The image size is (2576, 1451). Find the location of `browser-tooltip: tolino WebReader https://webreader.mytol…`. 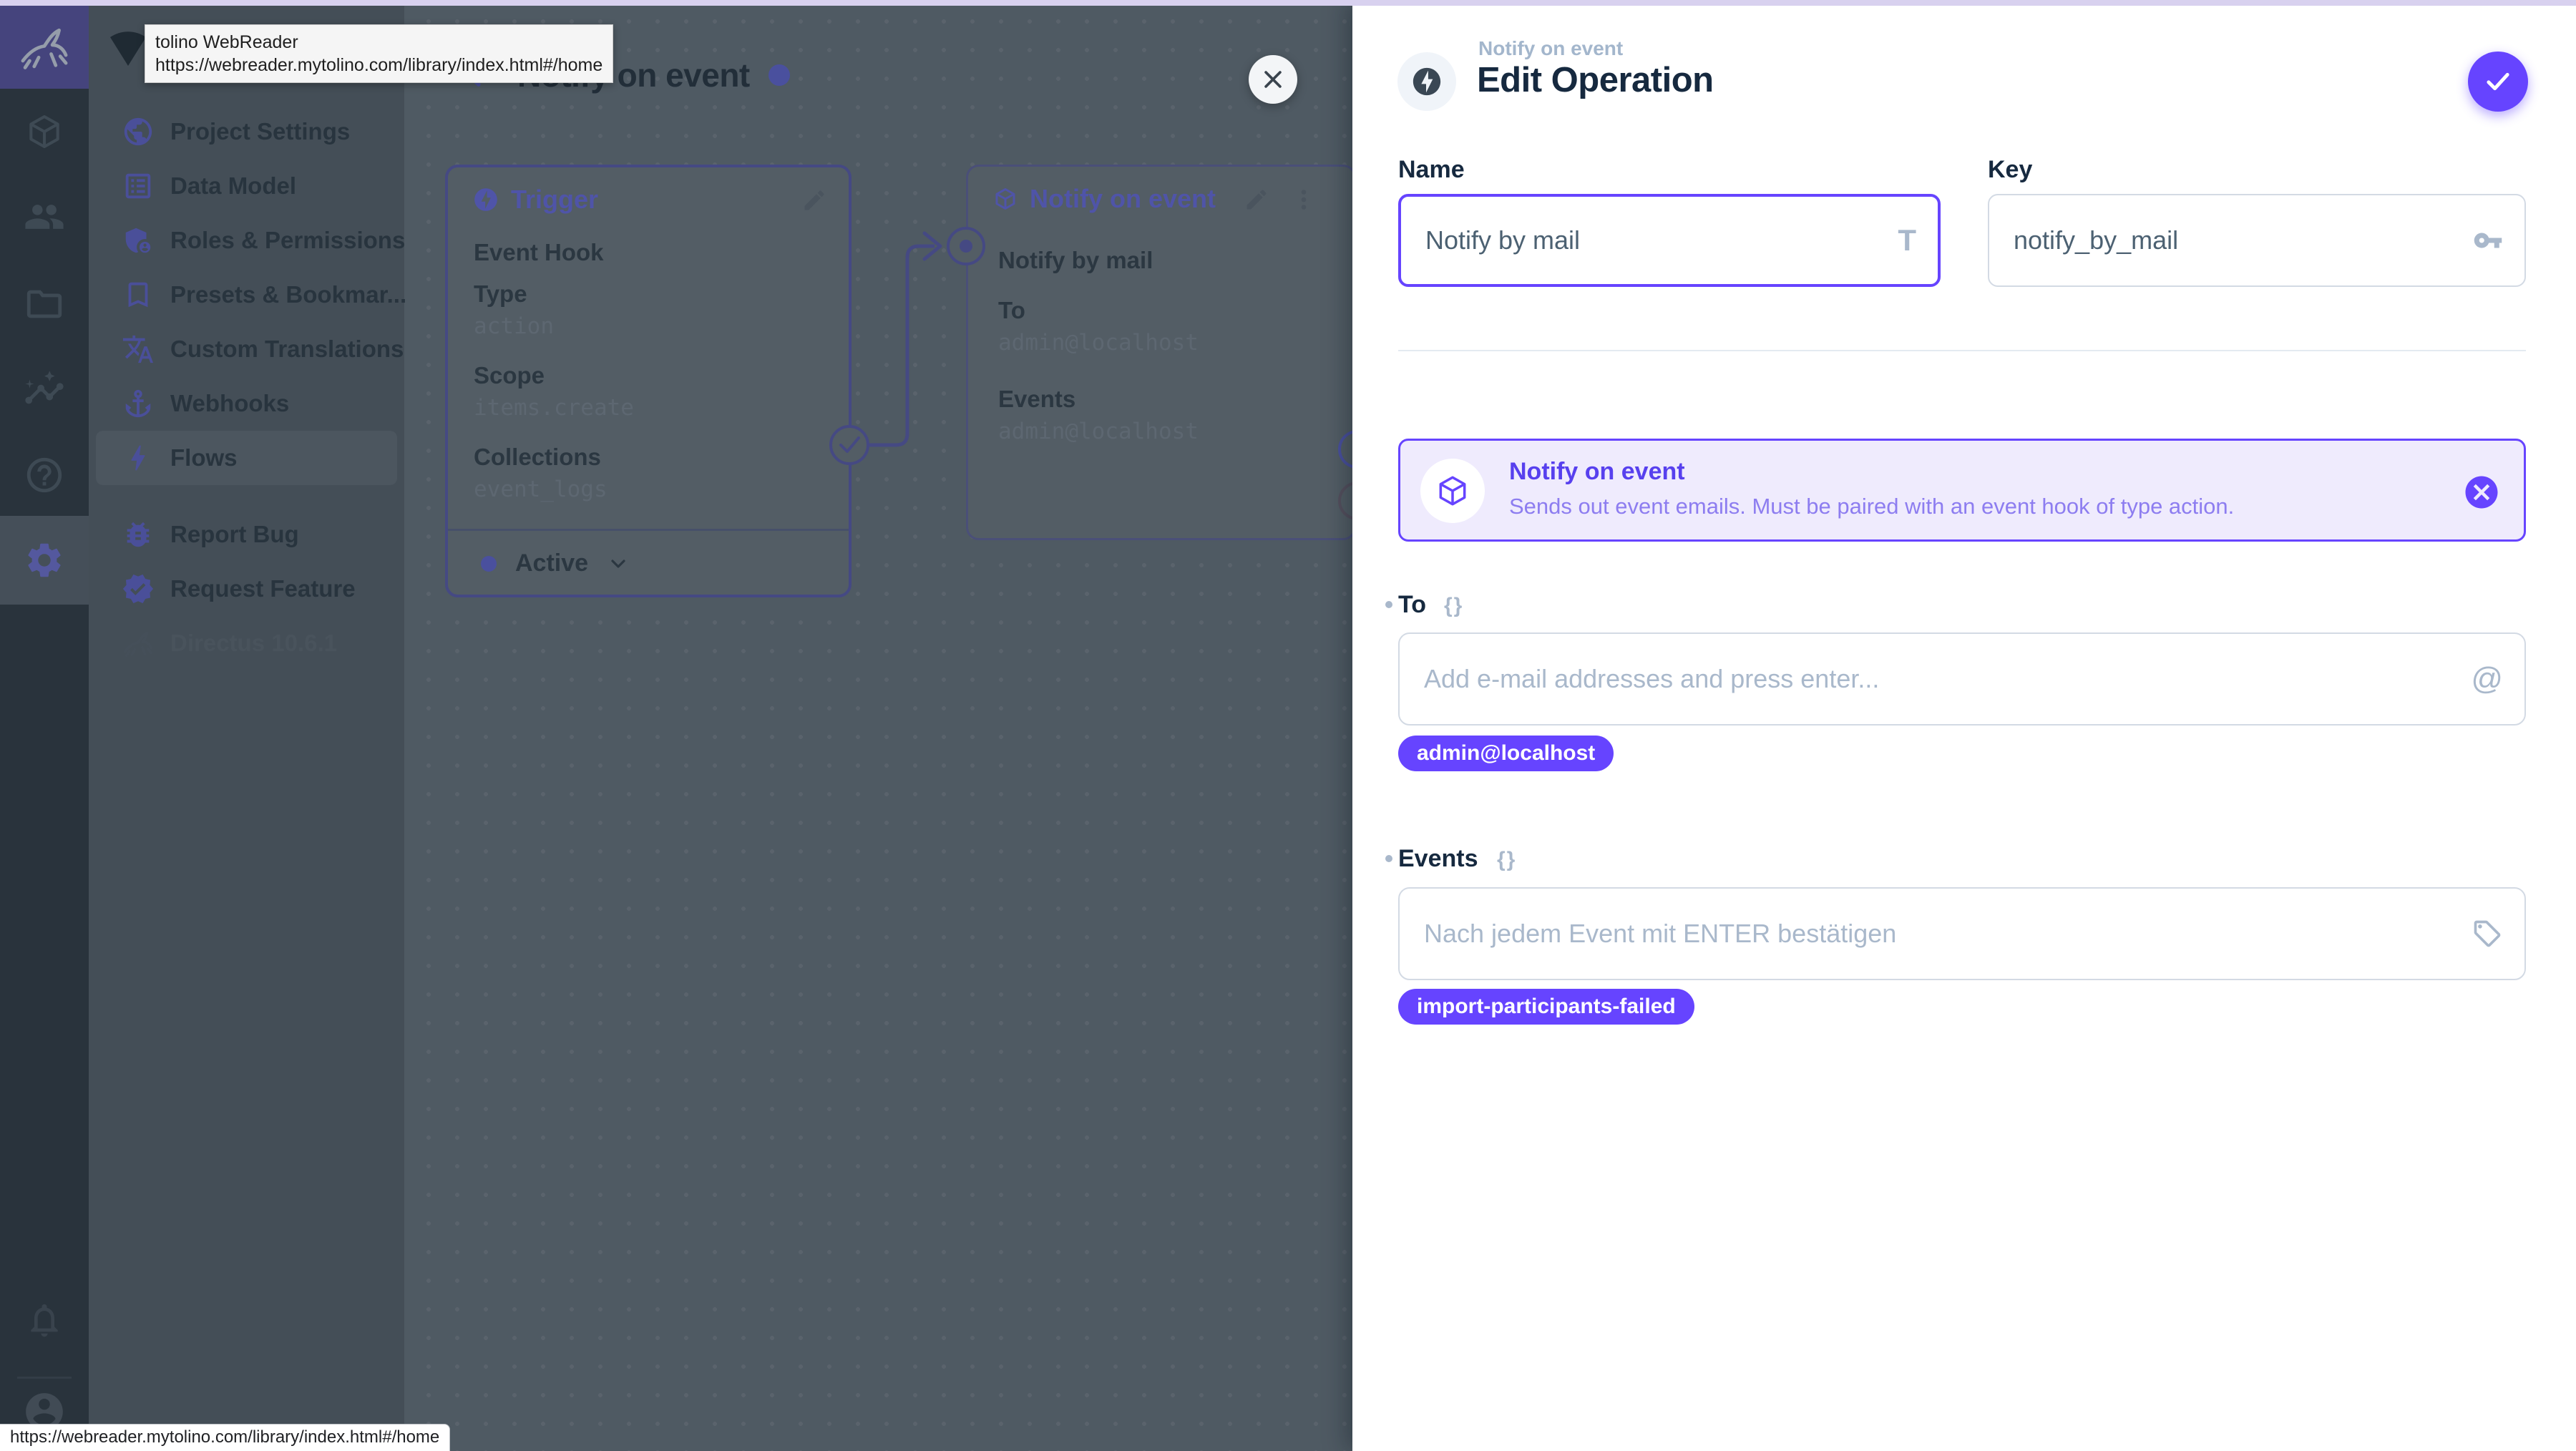

browser-tooltip: tolino WebReader https://webreader.mytol… is located at coordinates (379, 54).